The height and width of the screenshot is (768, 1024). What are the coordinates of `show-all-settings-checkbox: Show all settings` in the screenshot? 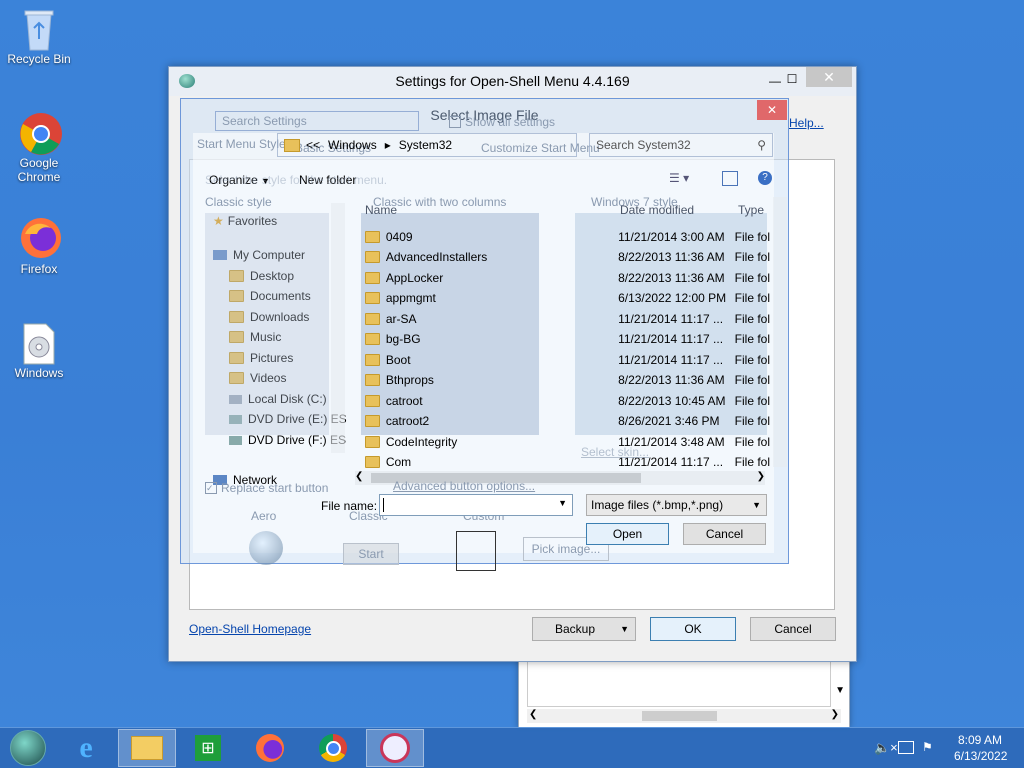 It's located at (502, 122).